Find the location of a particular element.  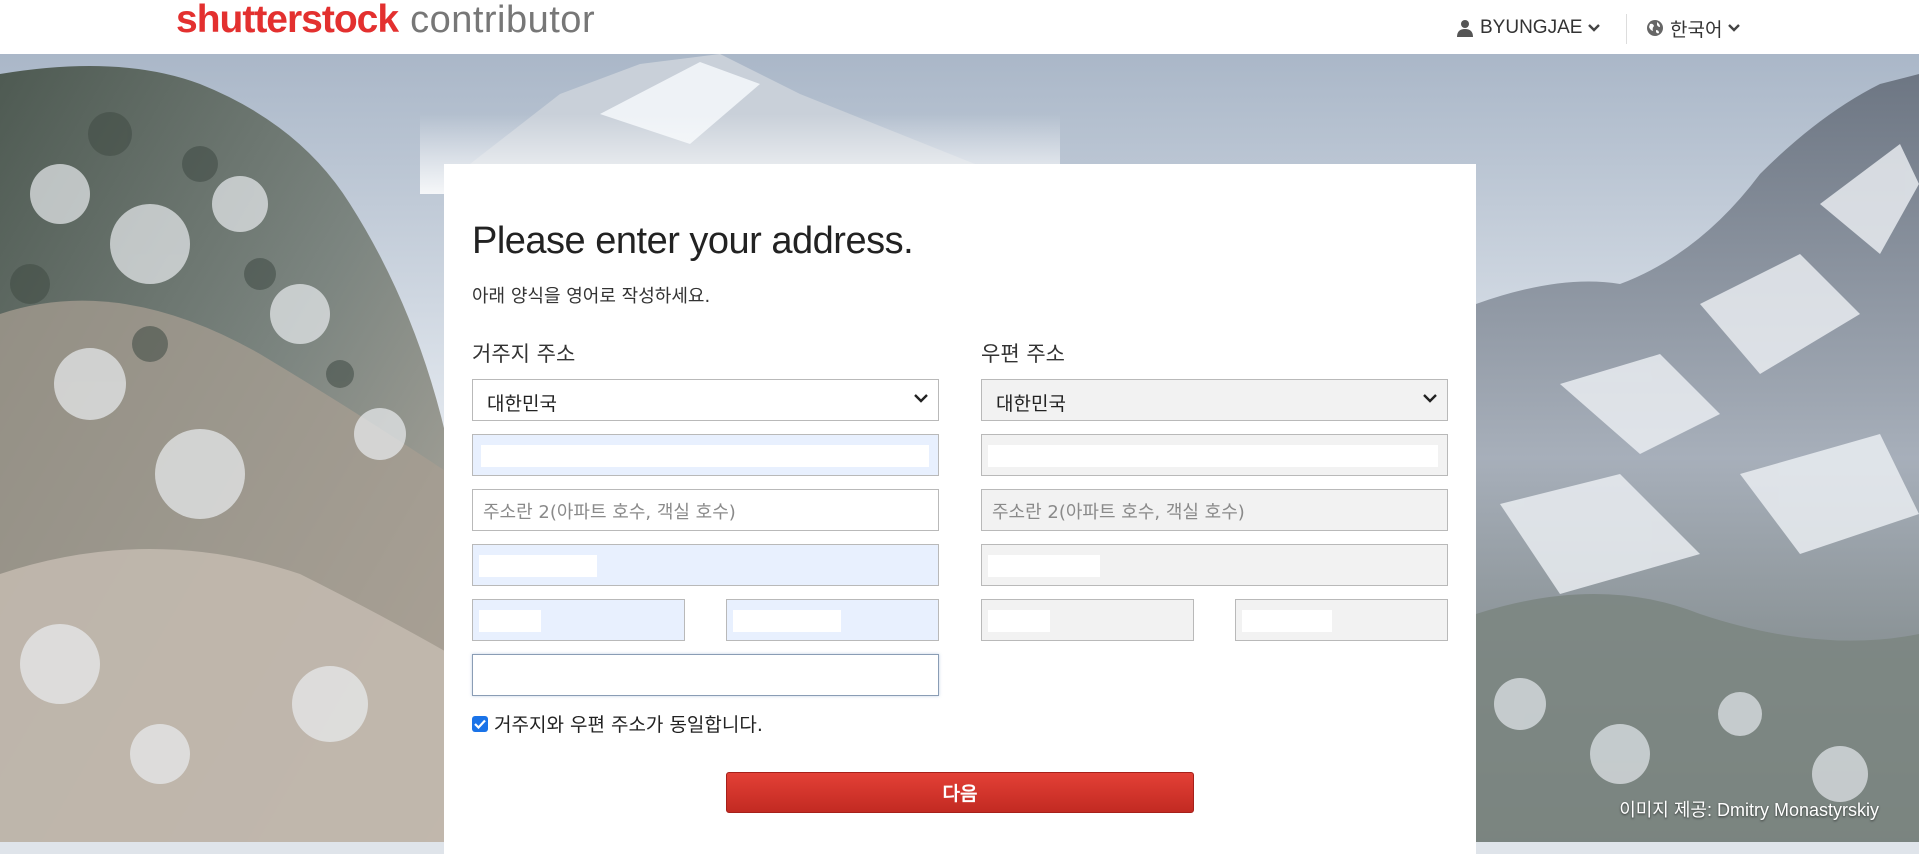

residence-address2-placeholder: 주소란 2(아파트 호수, 객실 호수) is located at coordinates (609, 512).